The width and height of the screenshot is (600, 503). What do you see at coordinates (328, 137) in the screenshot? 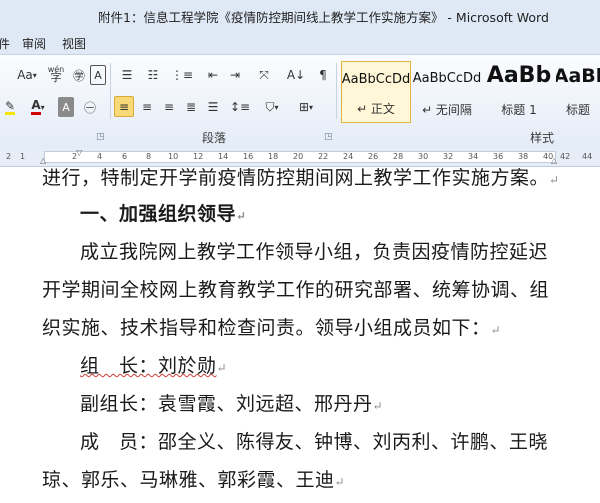
I see `paragraph-dialog-launcher-icon: ◳` at bounding box center [328, 137].